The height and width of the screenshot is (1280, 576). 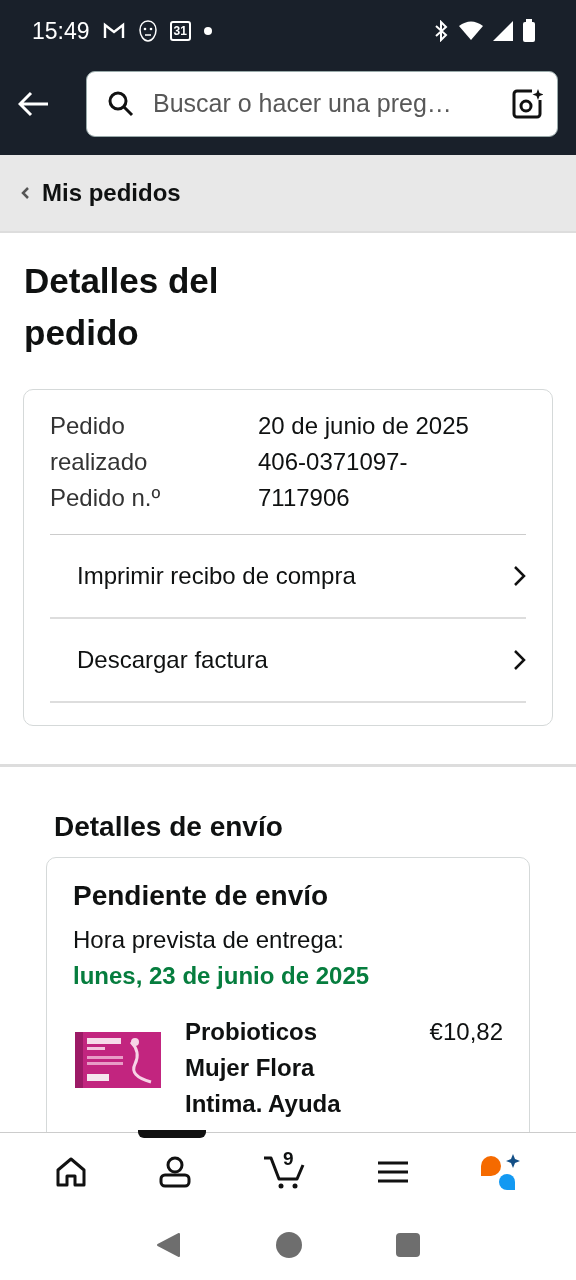 I want to click on scroll-indicator, so click(x=172, y=1134).